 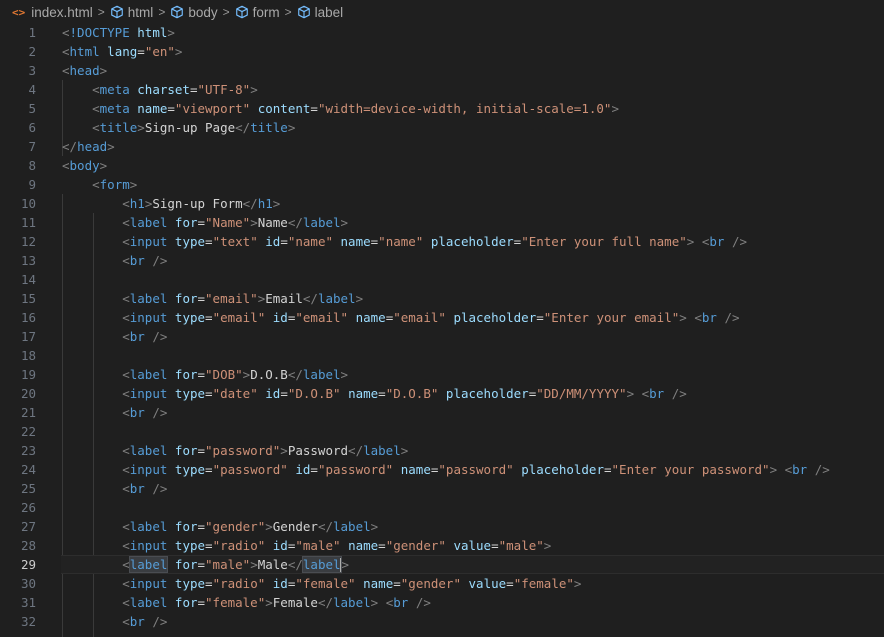 What do you see at coordinates (442, 355) in the screenshot?
I see `code-line: 18` at bounding box center [442, 355].